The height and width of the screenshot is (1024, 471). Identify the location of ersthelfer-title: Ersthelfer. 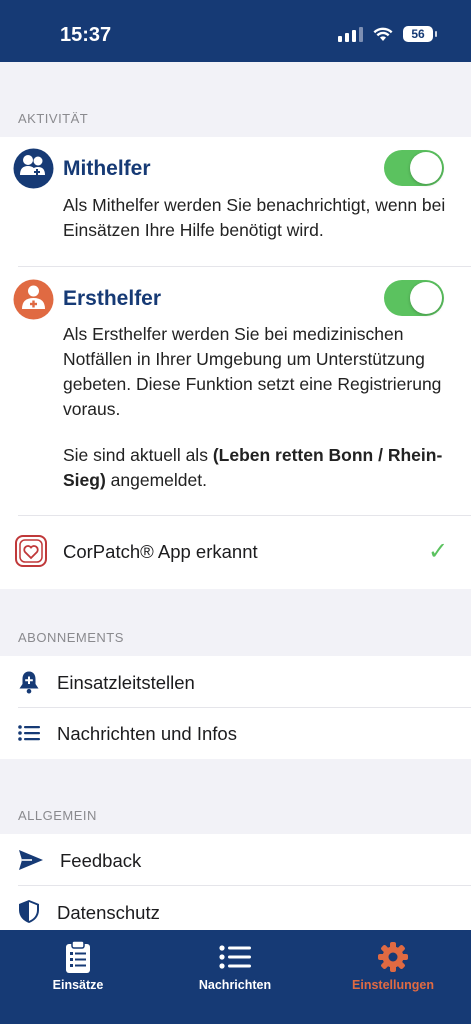
(112, 298).